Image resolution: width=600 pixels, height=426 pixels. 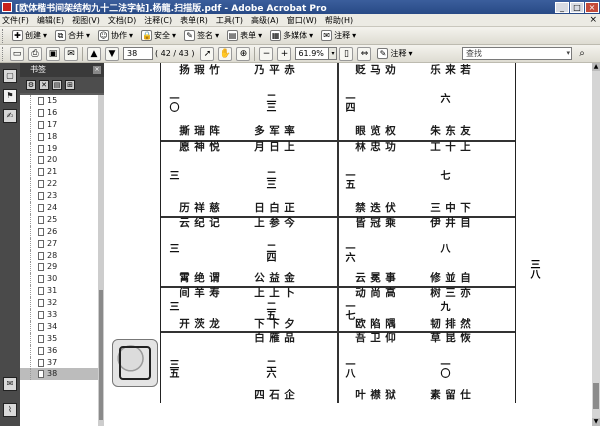 I want to click on bookmark-item: 19, so click(x=59, y=148).